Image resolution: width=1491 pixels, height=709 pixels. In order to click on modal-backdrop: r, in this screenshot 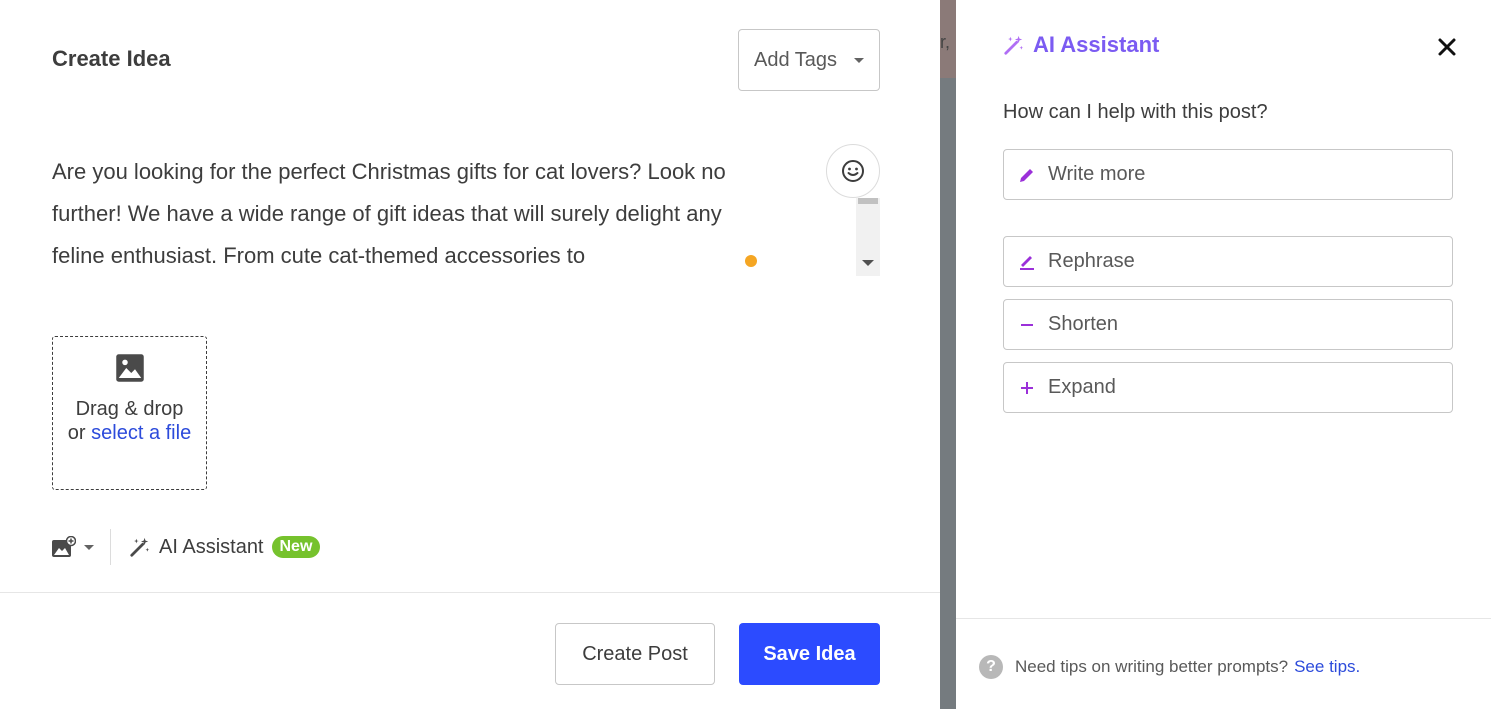, I will do `click(948, 354)`.